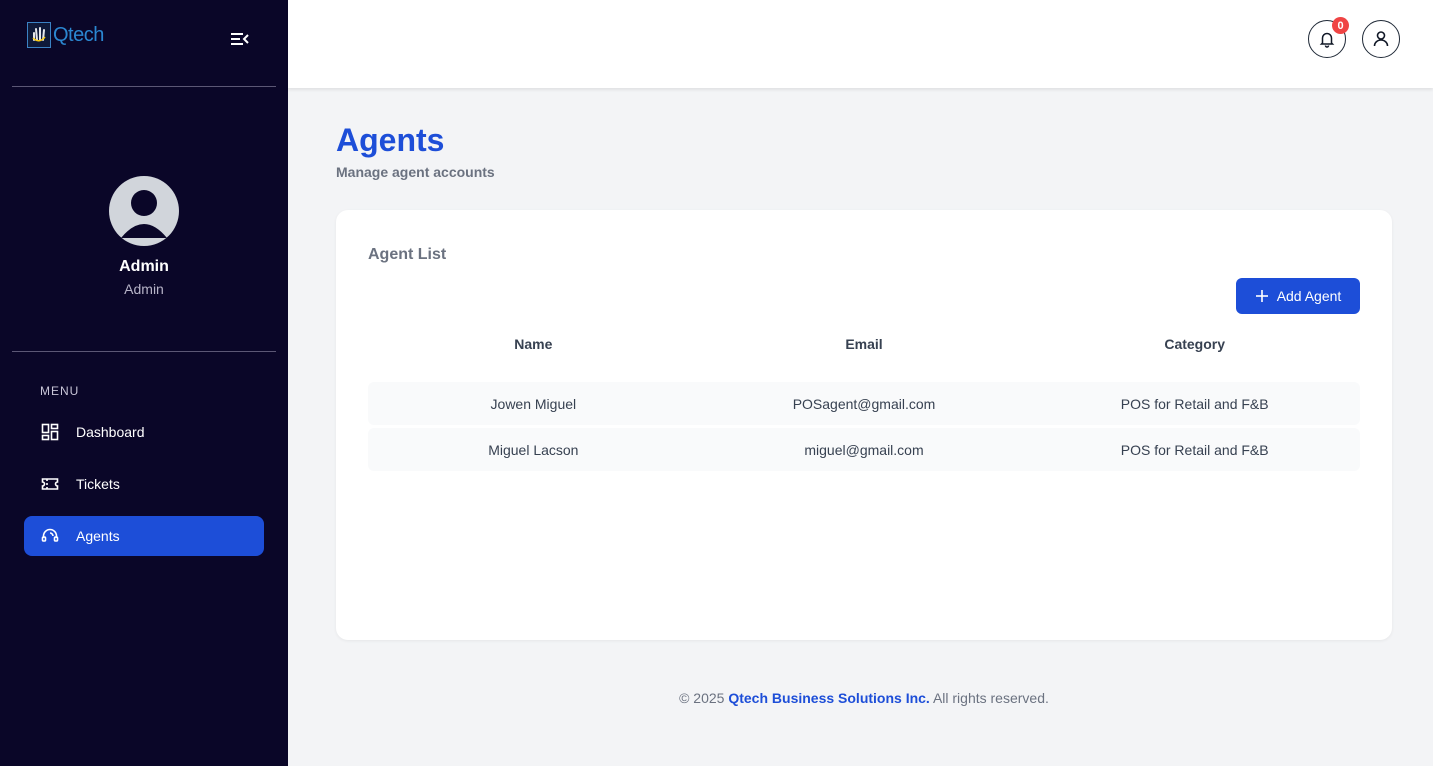 The width and height of the screenshot is (1433, 766). I want to click on footer-company-link: Qtech Business Solutions Inc., so click(828, 698).